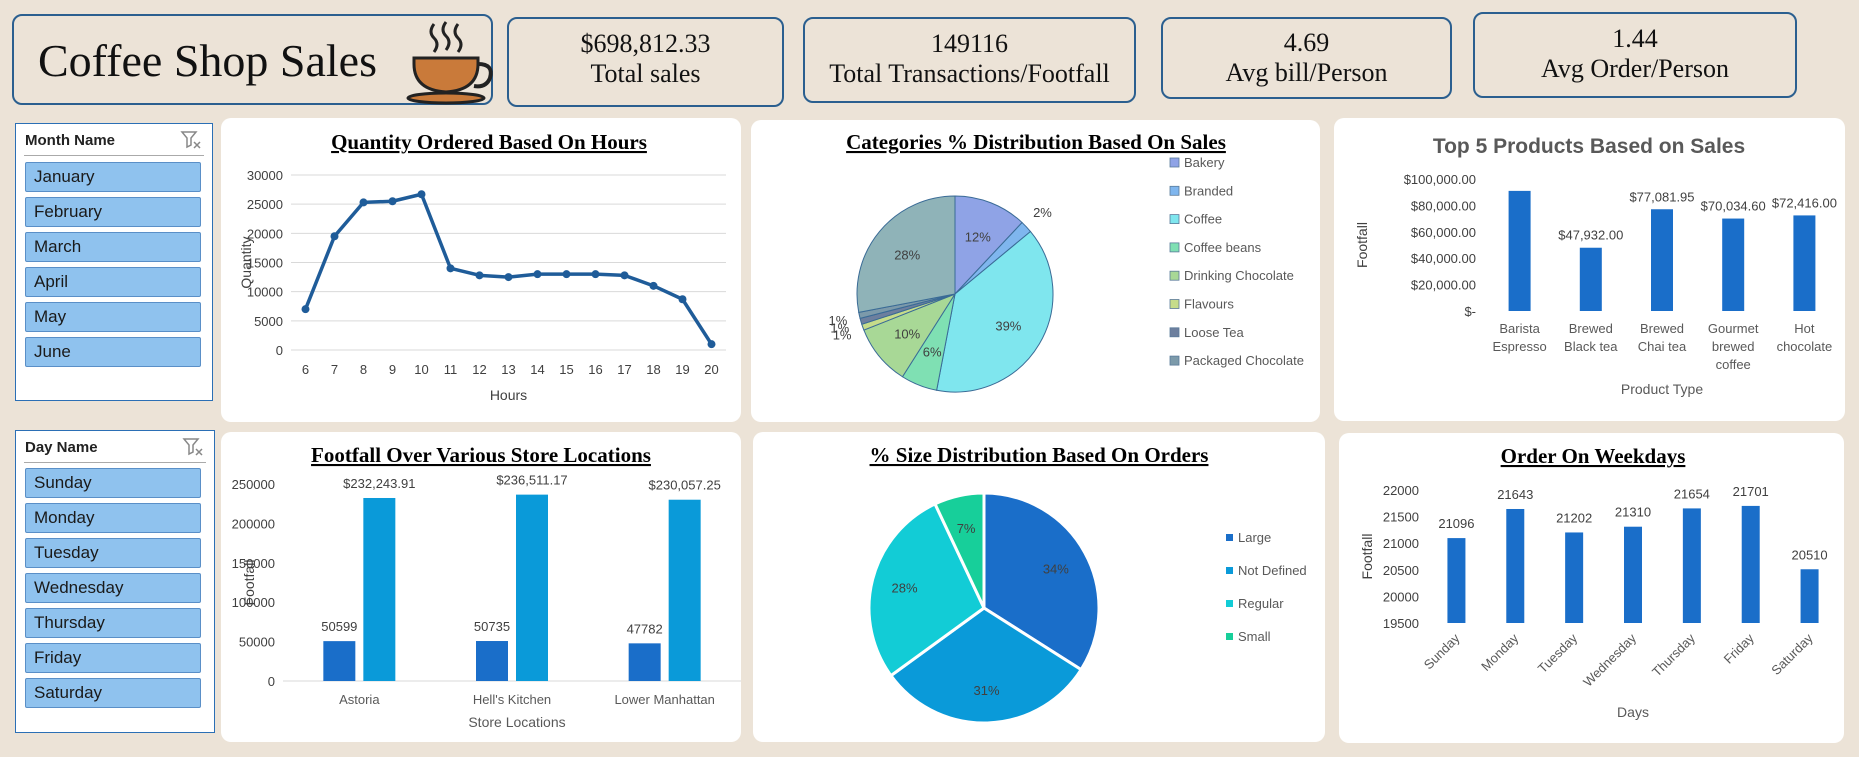  I want to click on month-slicer-divider, so click(114, 155).